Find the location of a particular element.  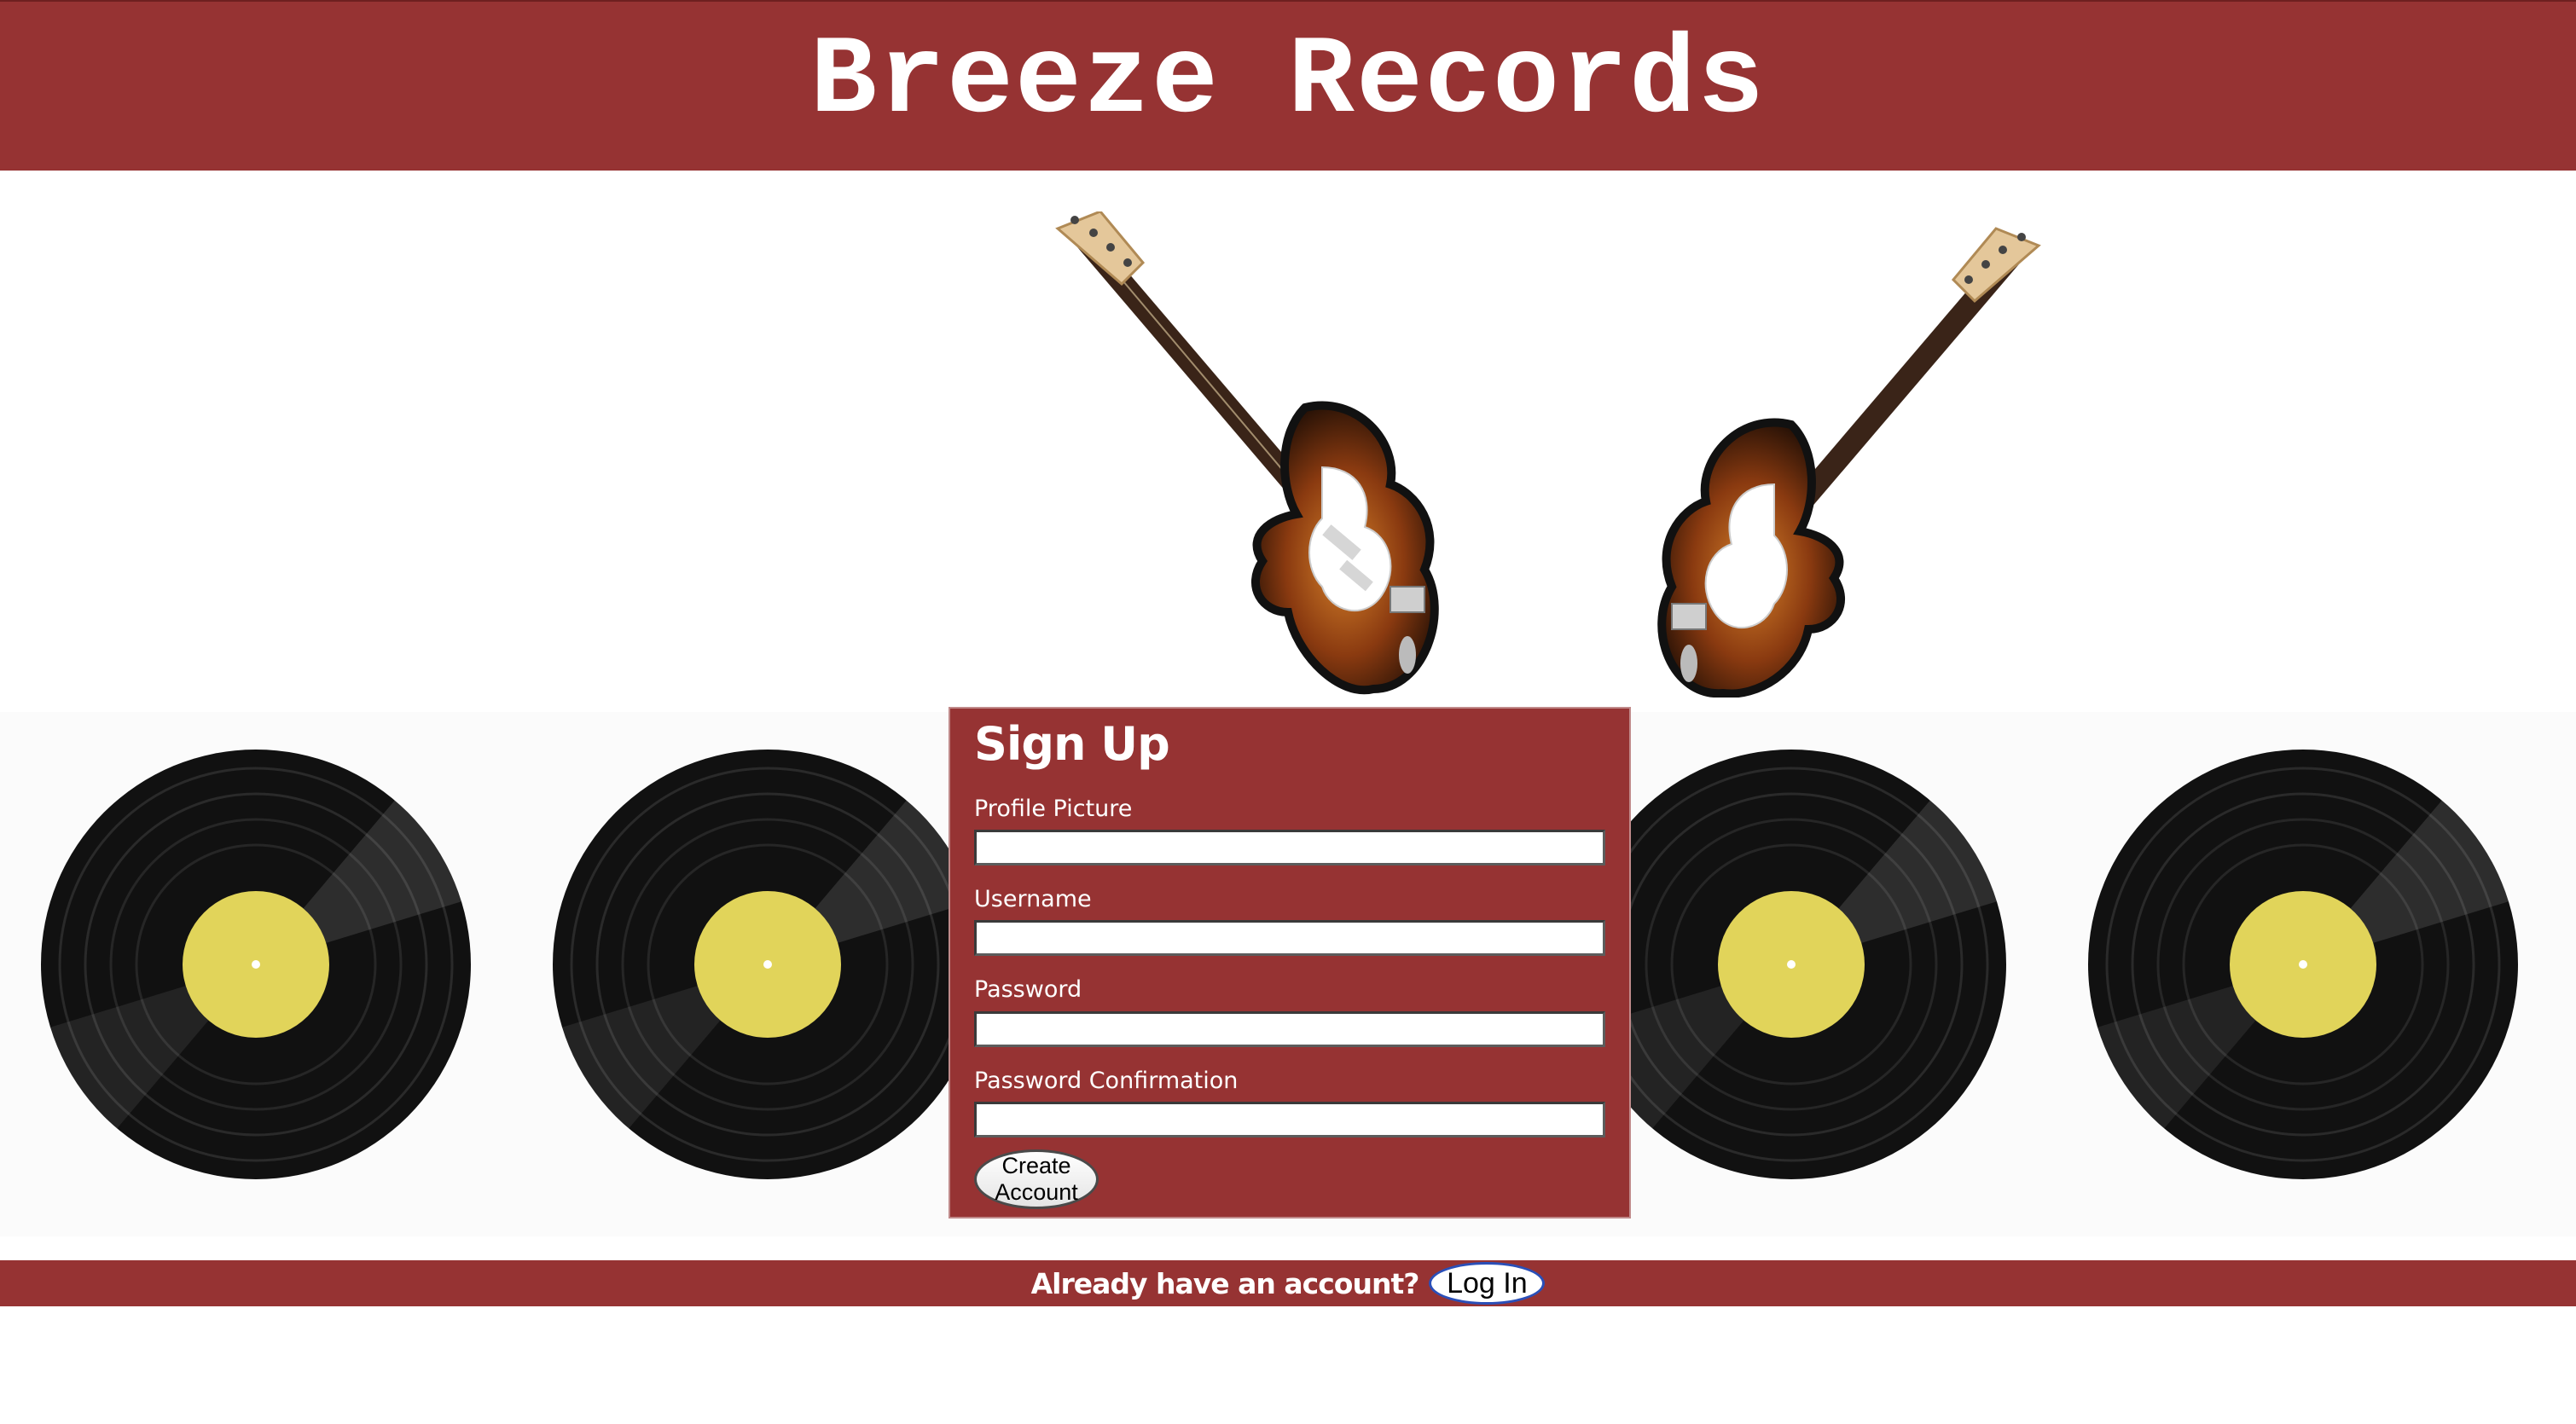

password-input is located at coordinates (1289, 1028).